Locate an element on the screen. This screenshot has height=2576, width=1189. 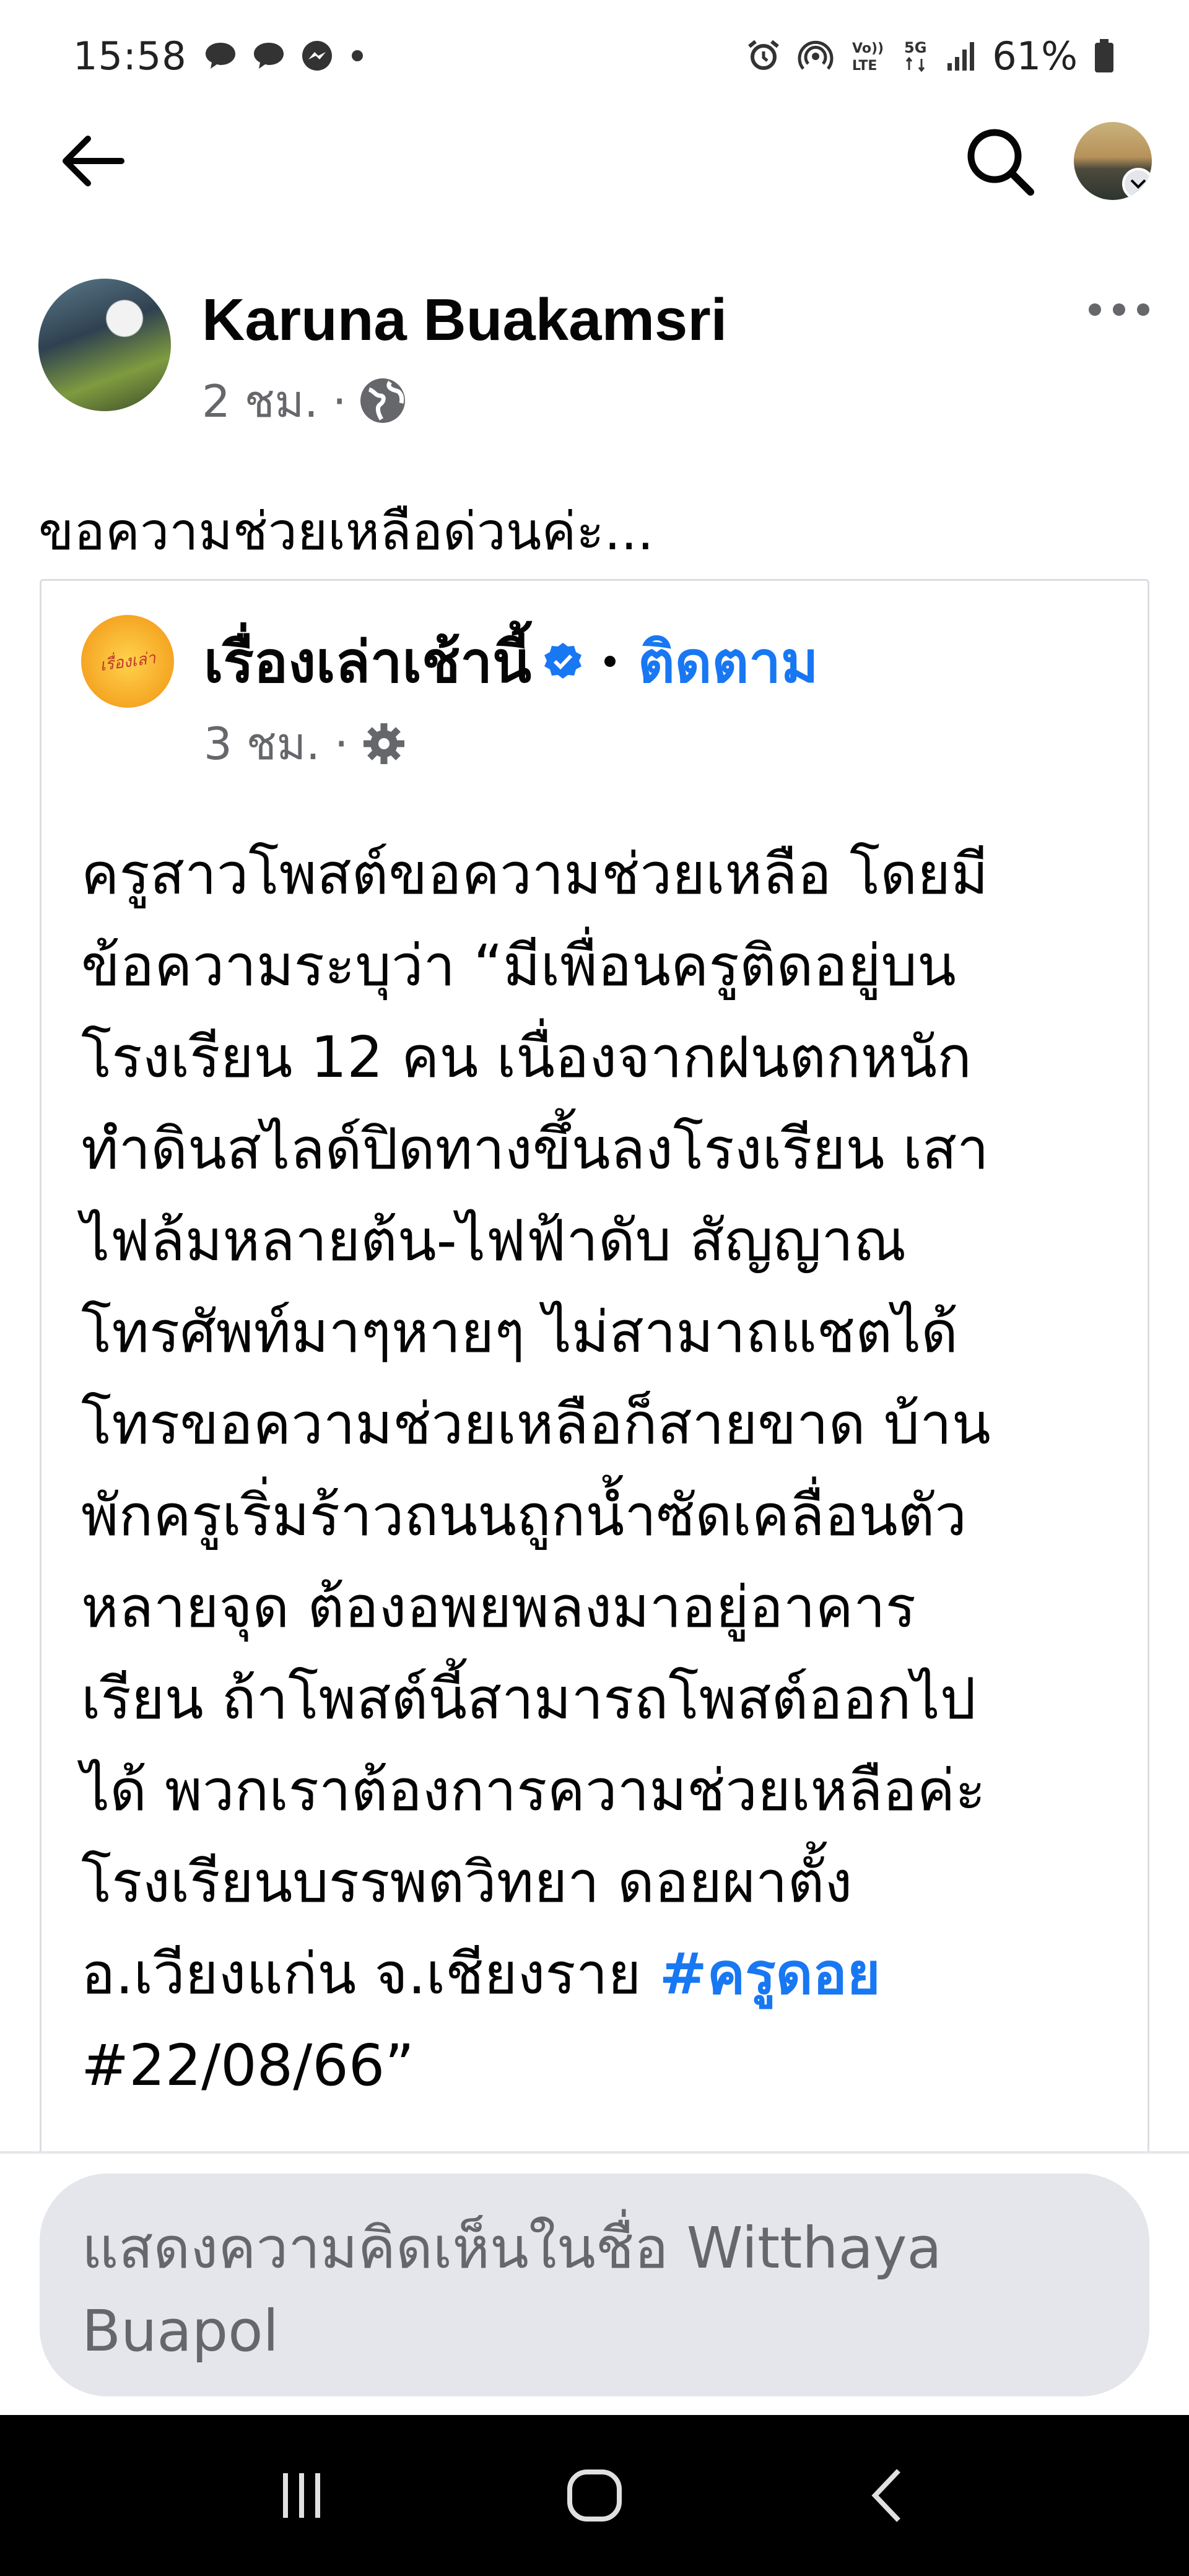
author-avatar is located at coordinates (104, 345).